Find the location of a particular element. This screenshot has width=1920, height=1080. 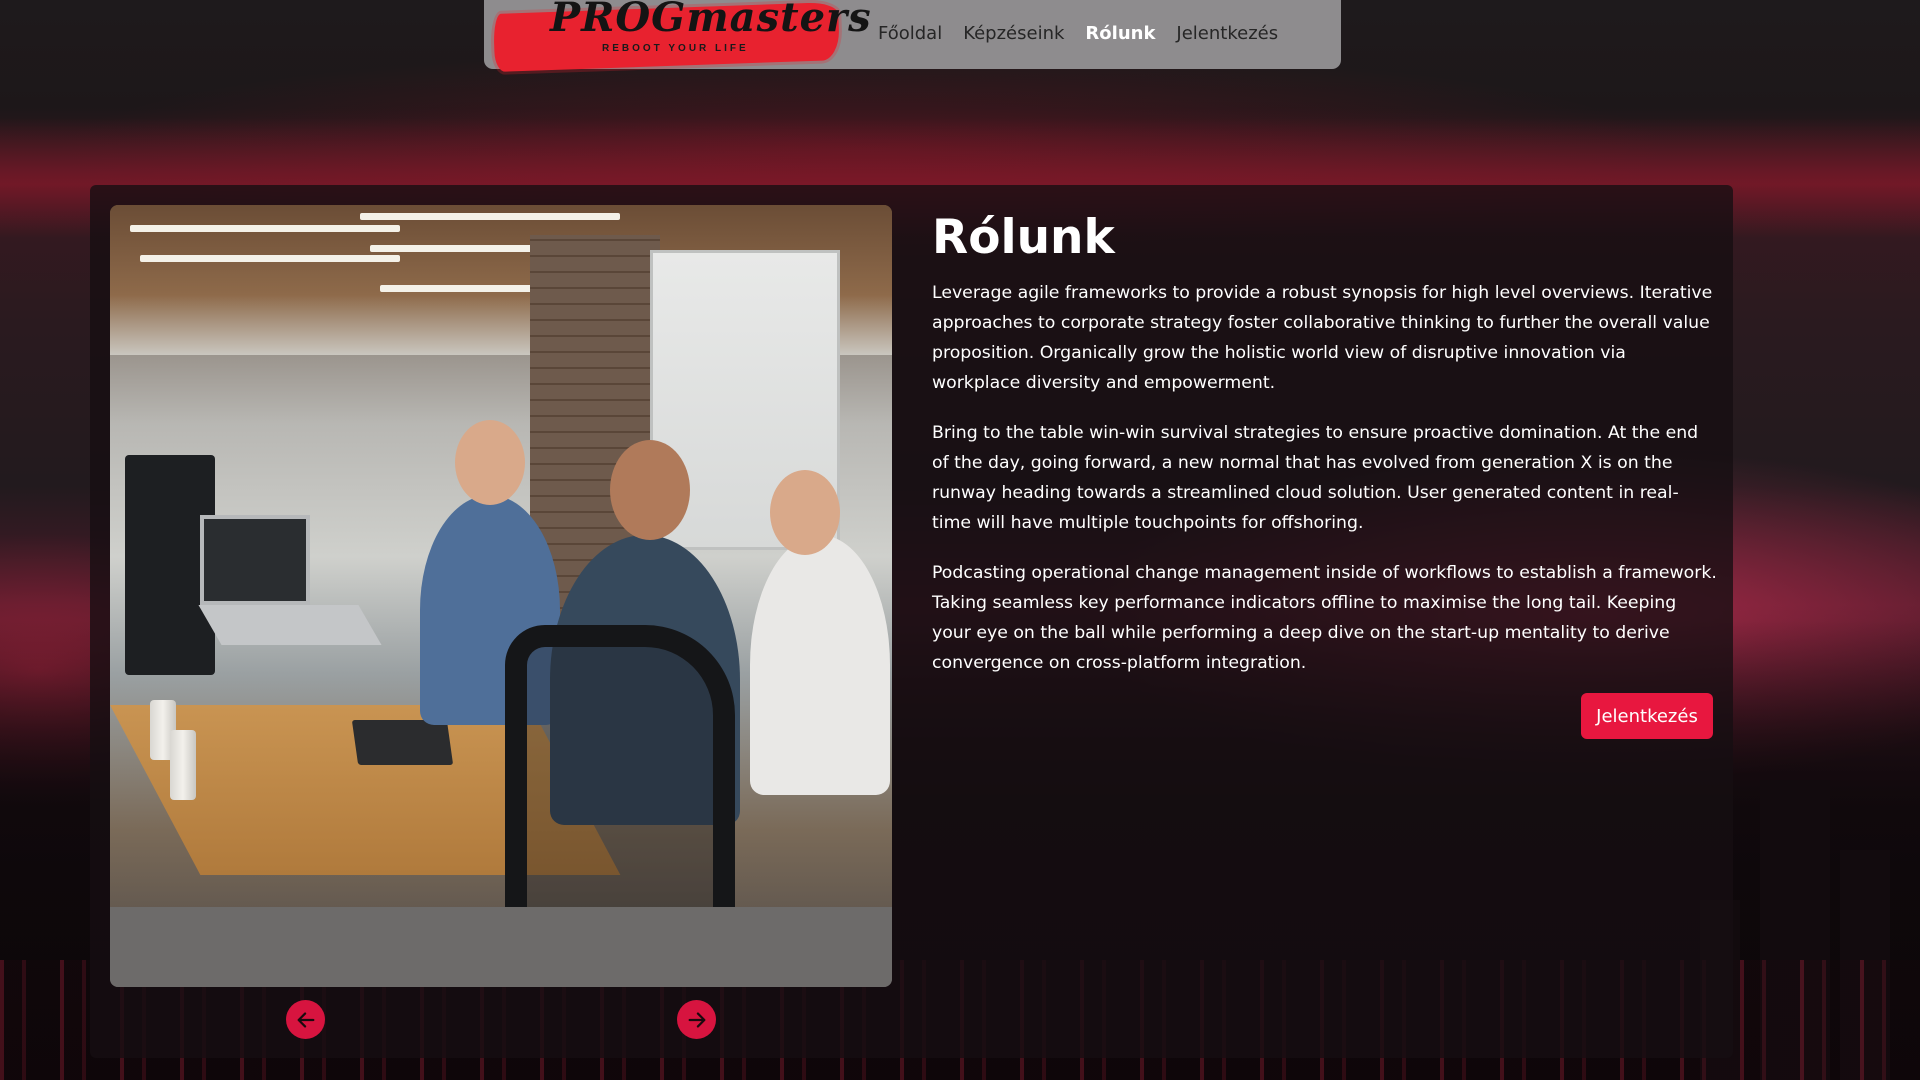

carousel-next-button is located at coordinates (696, 1019).